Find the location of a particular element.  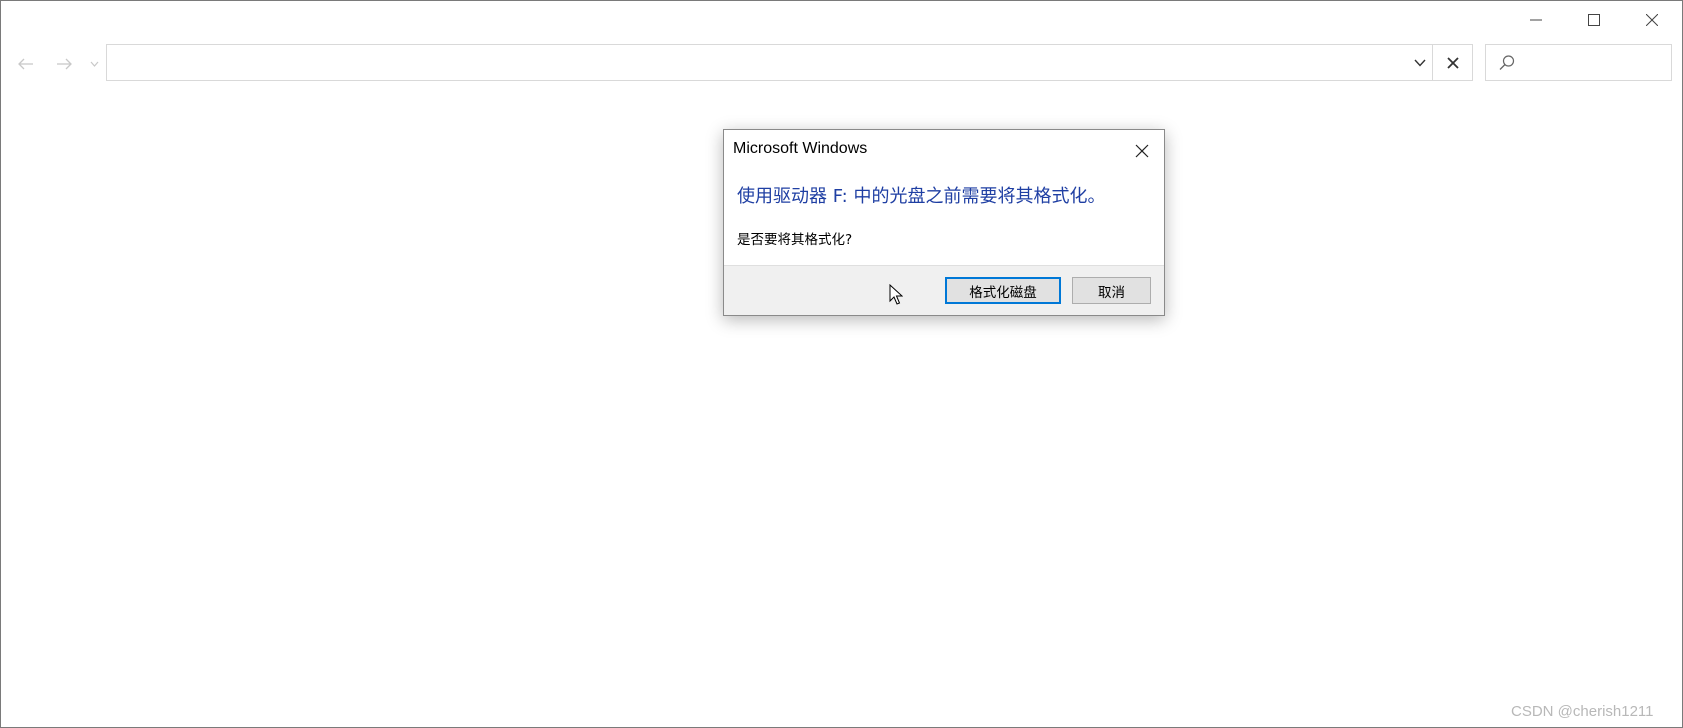

forward-button is located at coordinates (64, 64).